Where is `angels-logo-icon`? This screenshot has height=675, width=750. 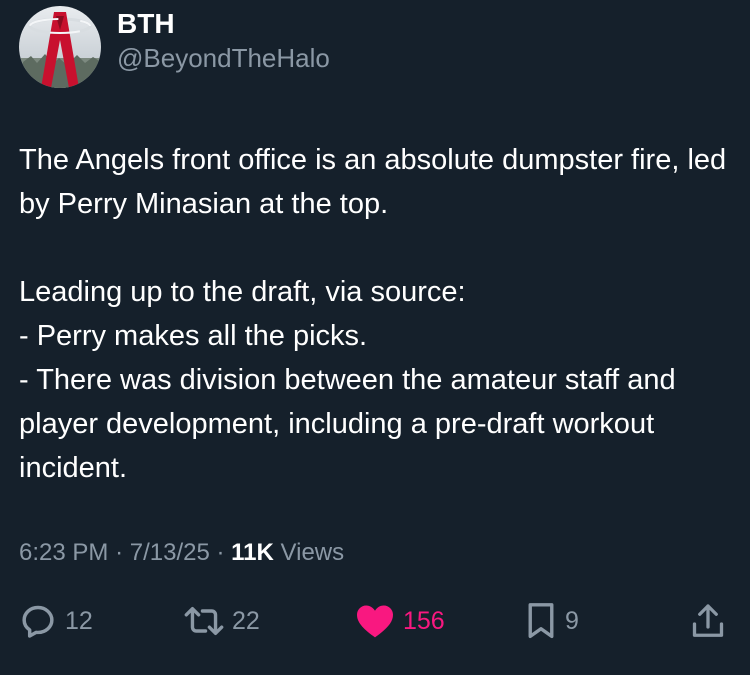 angels-logo-icon is located at coordinates (60, 47).